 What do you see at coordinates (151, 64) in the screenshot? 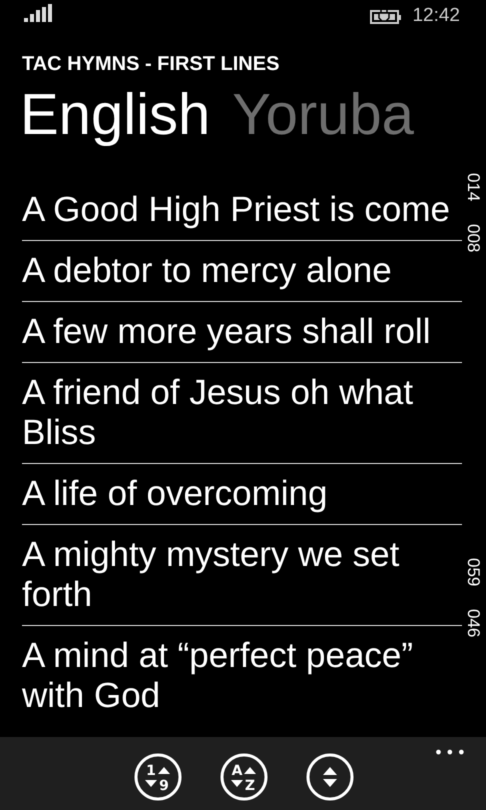
I see `app-title: TAC HYMNS - FIRST LINES` at bounding box center [151, 64].